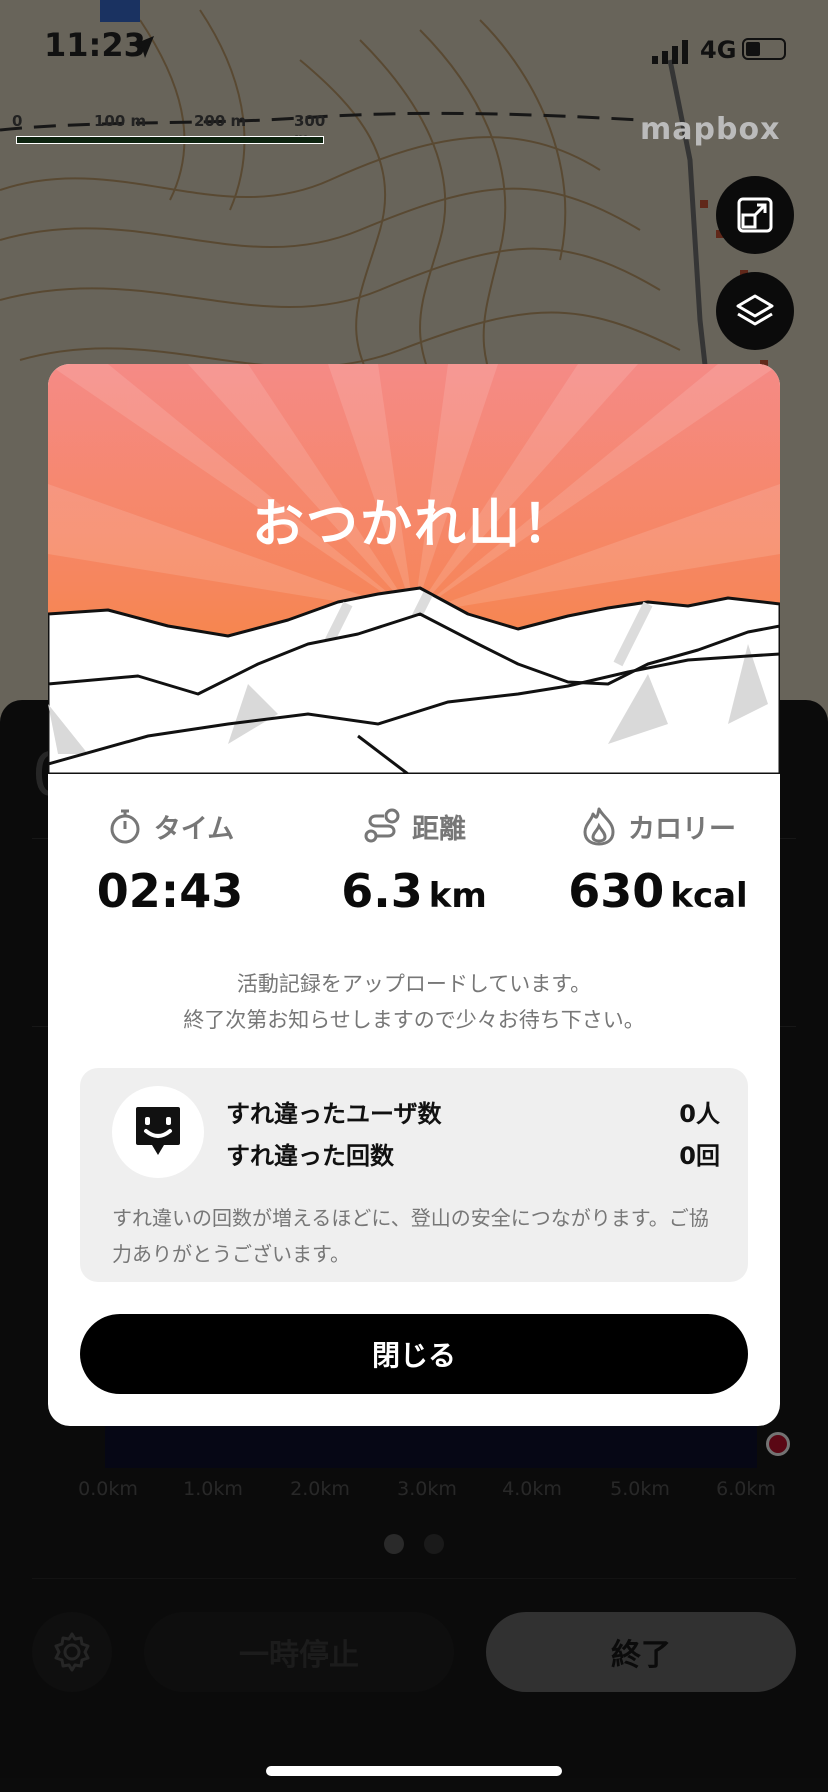  Describe the element at coordinates (168, 132) in the screenshot. I see `map-scale: 0 100 m 200 m 300 m` at that location.